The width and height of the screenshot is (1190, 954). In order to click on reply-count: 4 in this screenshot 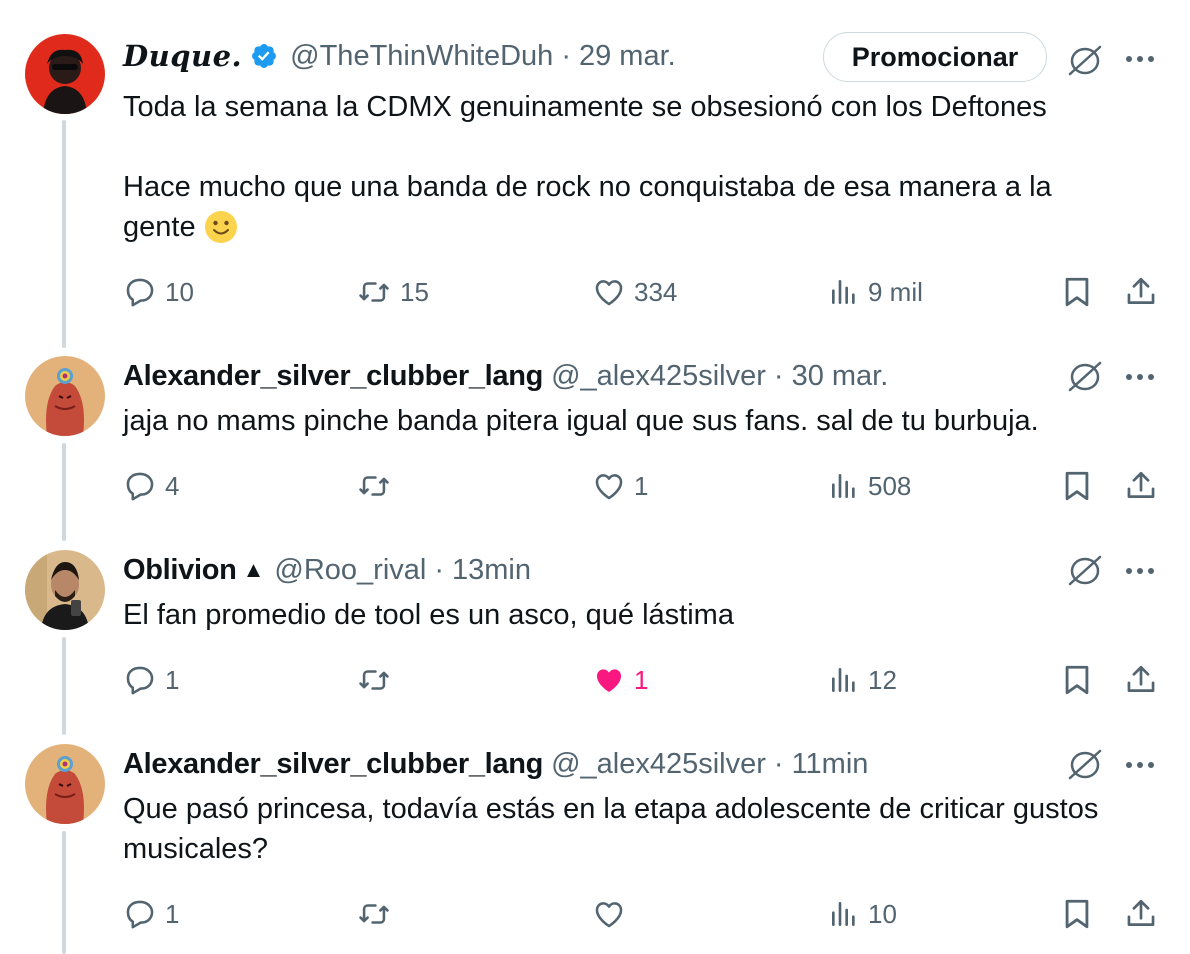, I will do `click(172, 485)`.